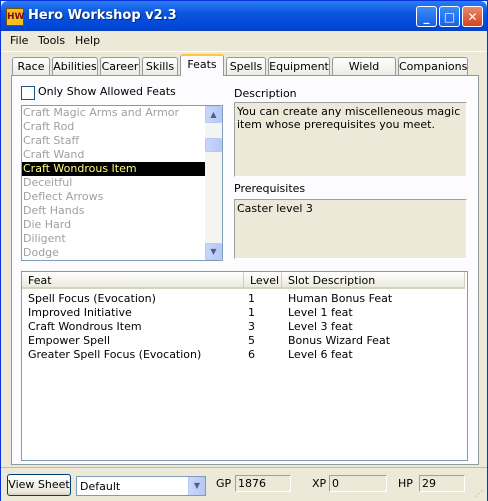 The height and width of the screenshot is (501, 488). What do you see at coordinates (85, 326) in the screenshot?
I see `cell-feat: Craft Wondrous Item` at bounding box center [85, 326].